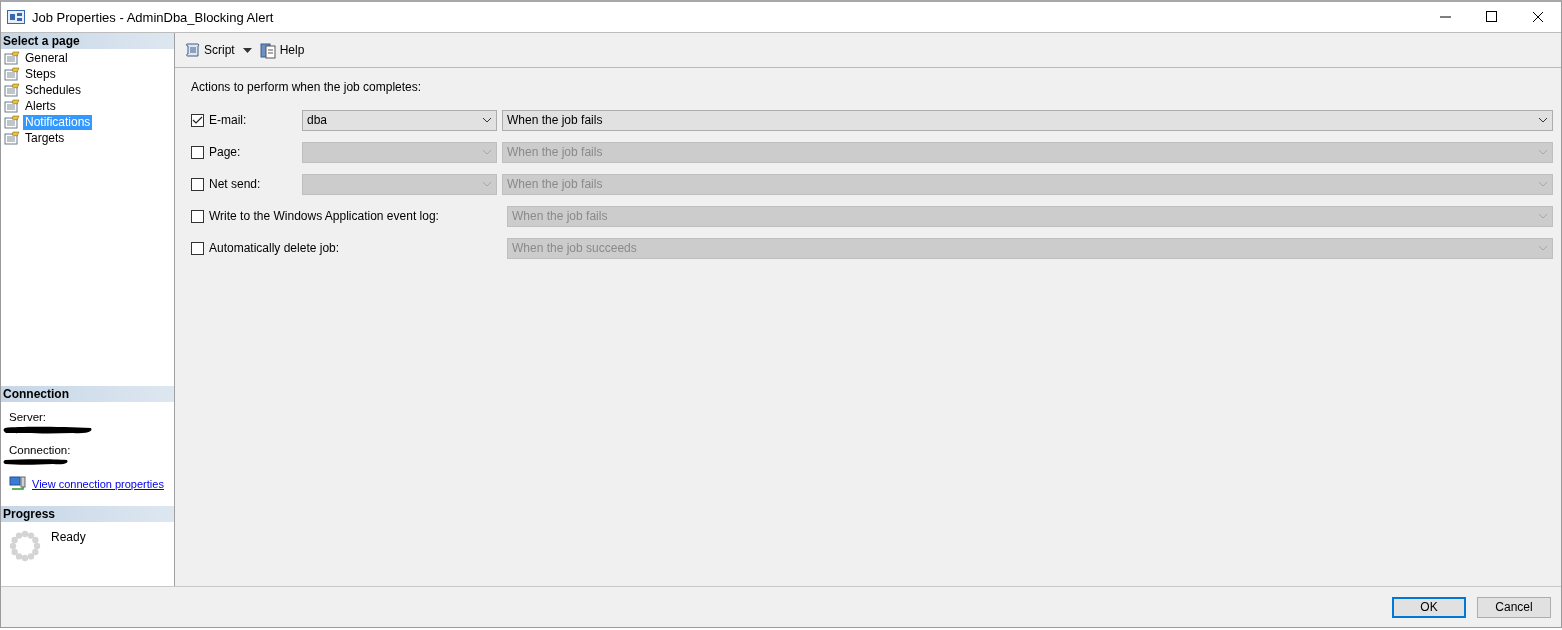  Describe the element at coordinates (87, 394) in the screenshot. I see `section-header: Connection` at that location.